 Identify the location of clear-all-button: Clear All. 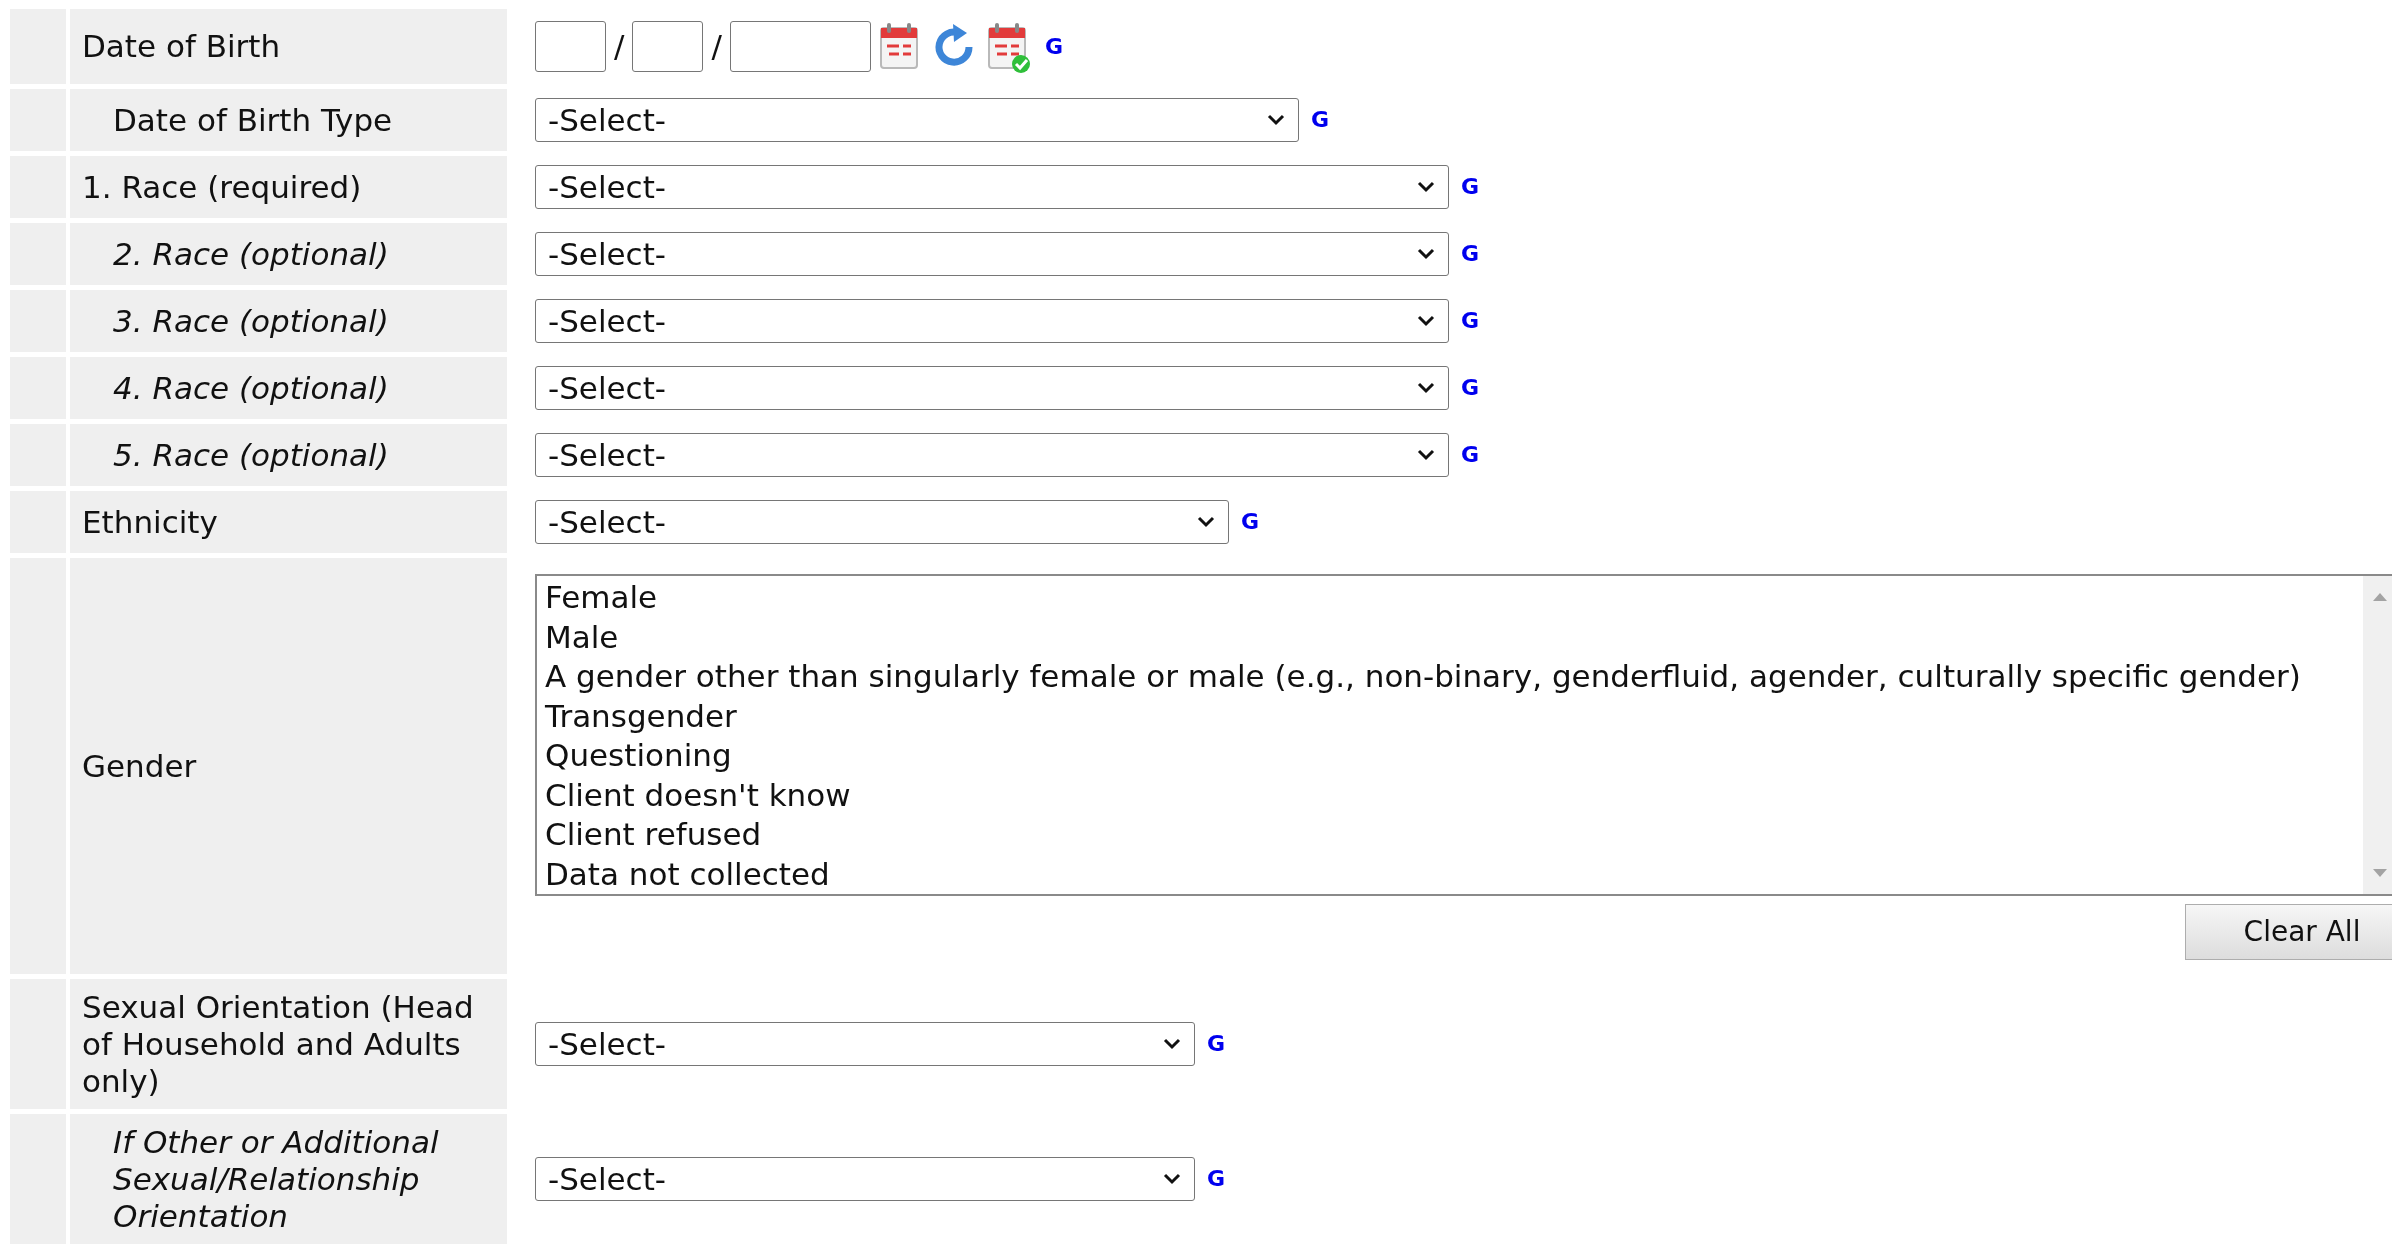
(2288, 932).